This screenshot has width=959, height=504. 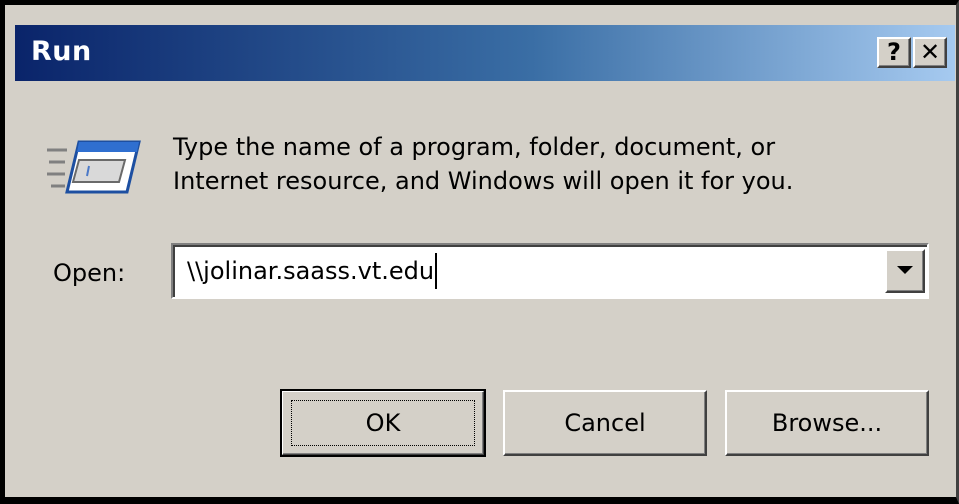 What do you see at coordinates (485, 53) in the screenshot?
I see `title-bar: Run ? ✕` at bounding box center [485, 53].